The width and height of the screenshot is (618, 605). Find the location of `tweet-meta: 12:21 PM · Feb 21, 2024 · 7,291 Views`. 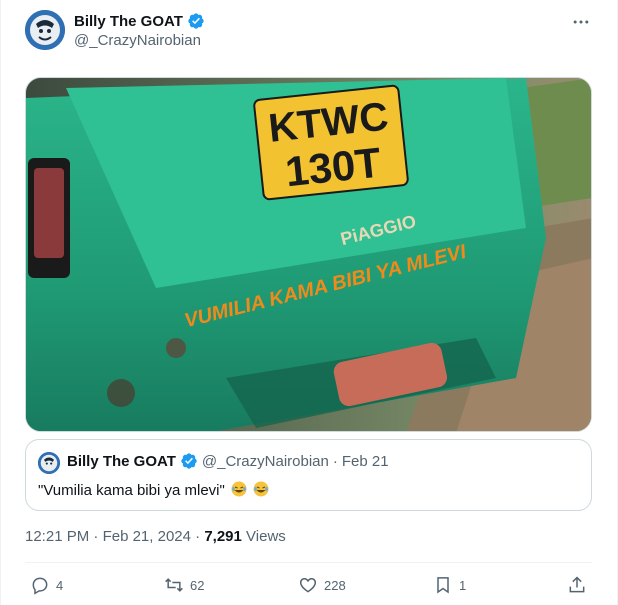

tweet-meta: 12:21 PM · Feb 21, 2024 · 7,291 Views is located at coordinates (155, 536).